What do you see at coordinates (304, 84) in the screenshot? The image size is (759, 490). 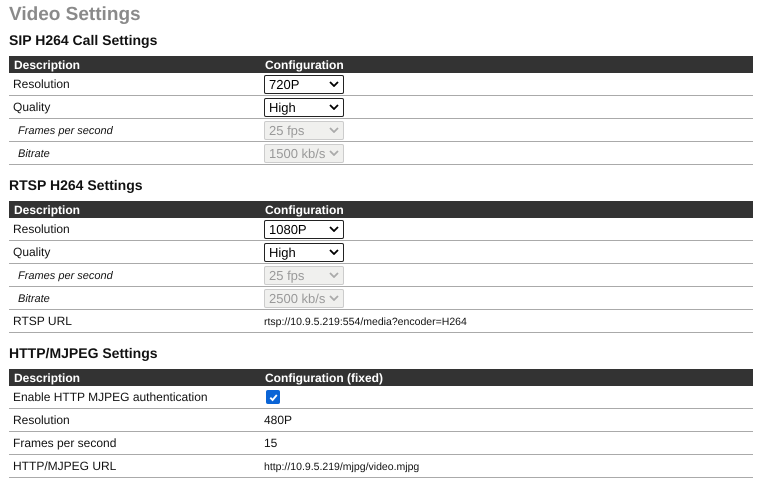 I see `dropdown: 720P` at bounding box center [304, 84].